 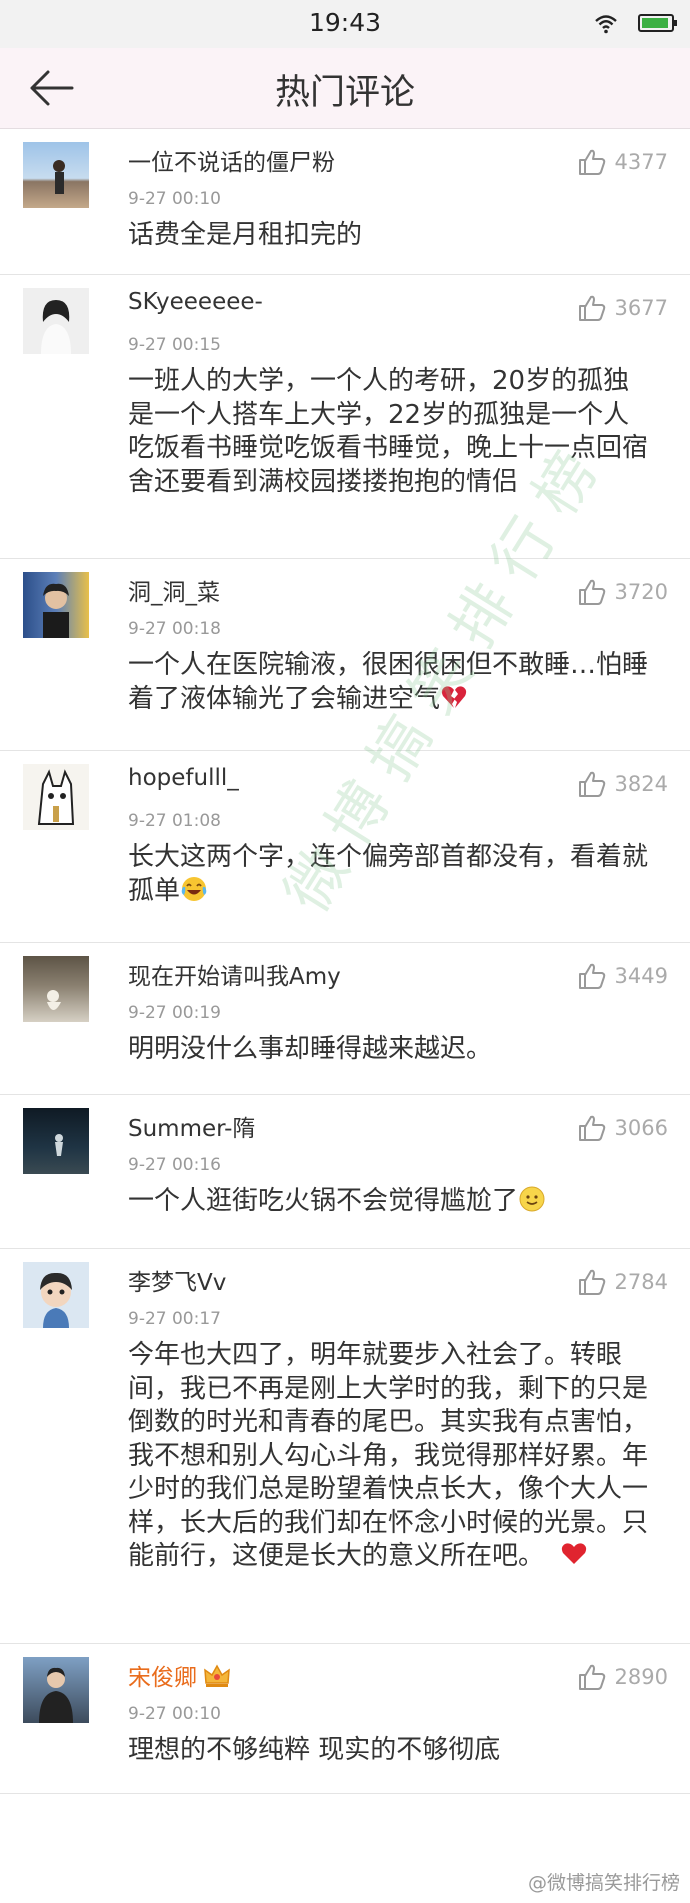 What do you see at coordinates (574, 1553) in the screenshot?
I see `two-hearts-icon` at bounding box center [574, 1553].